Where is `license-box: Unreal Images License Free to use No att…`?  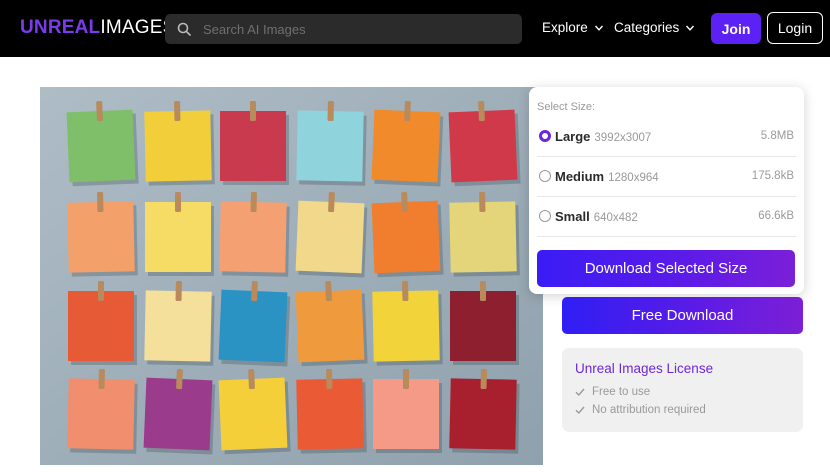 license-box: Unreal Images License Free to use No att… is located at coordinates (682, 390).